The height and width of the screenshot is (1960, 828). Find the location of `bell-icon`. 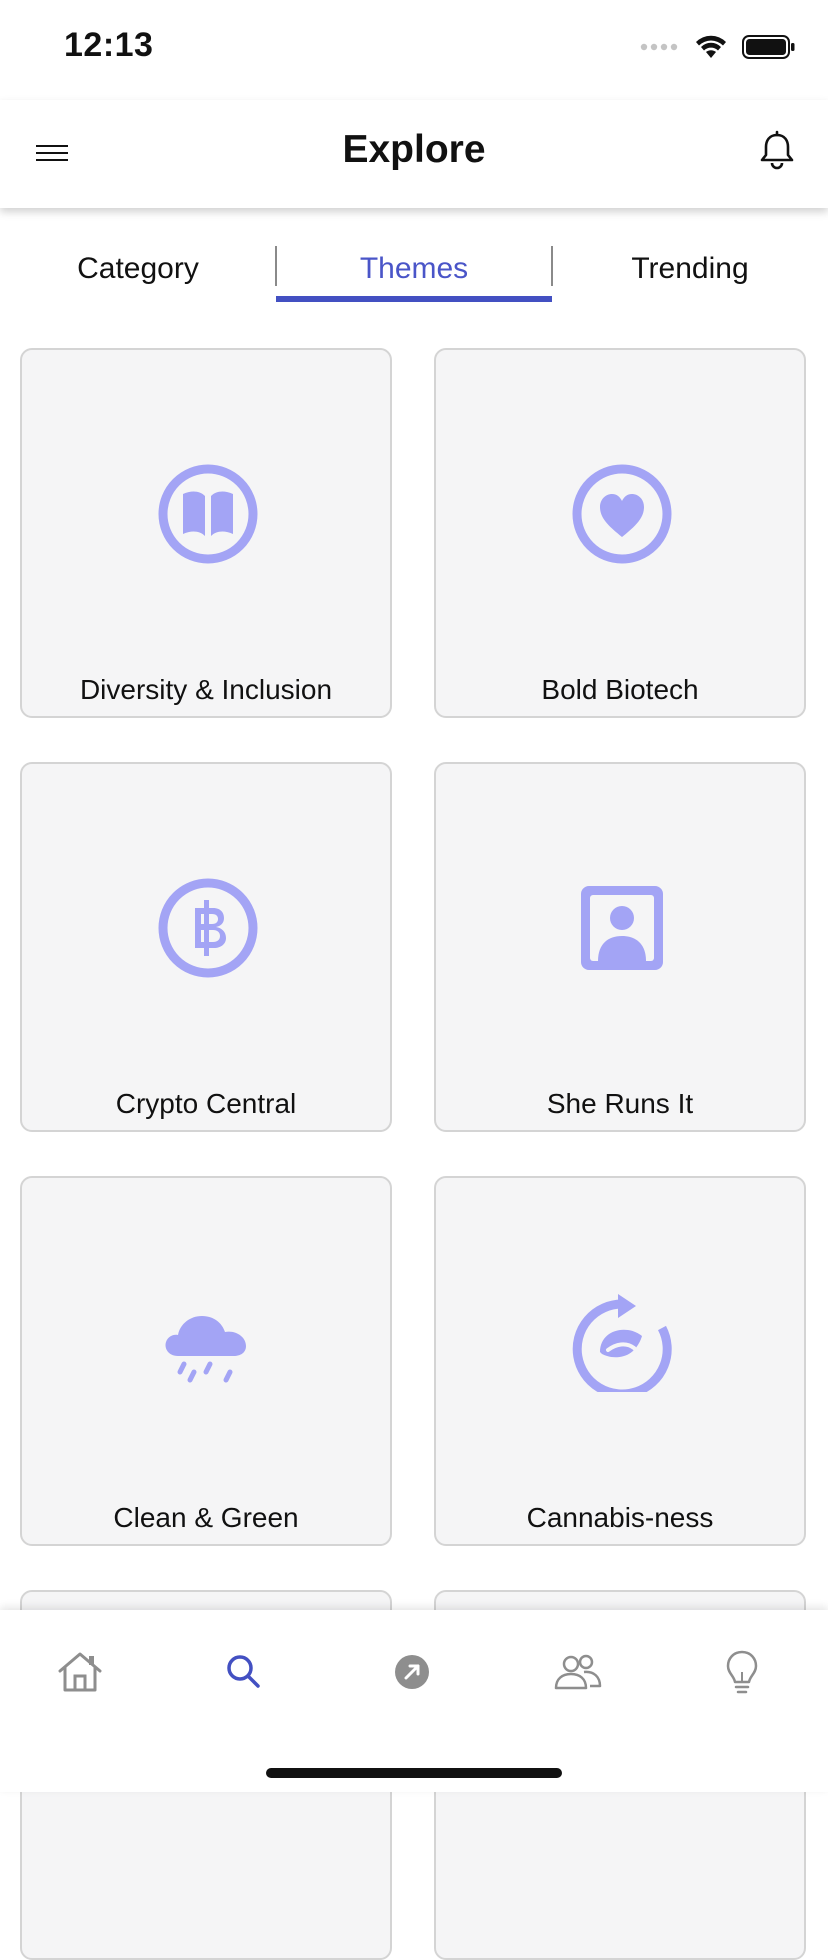

bell-icon is located at coordinates (777, 150).